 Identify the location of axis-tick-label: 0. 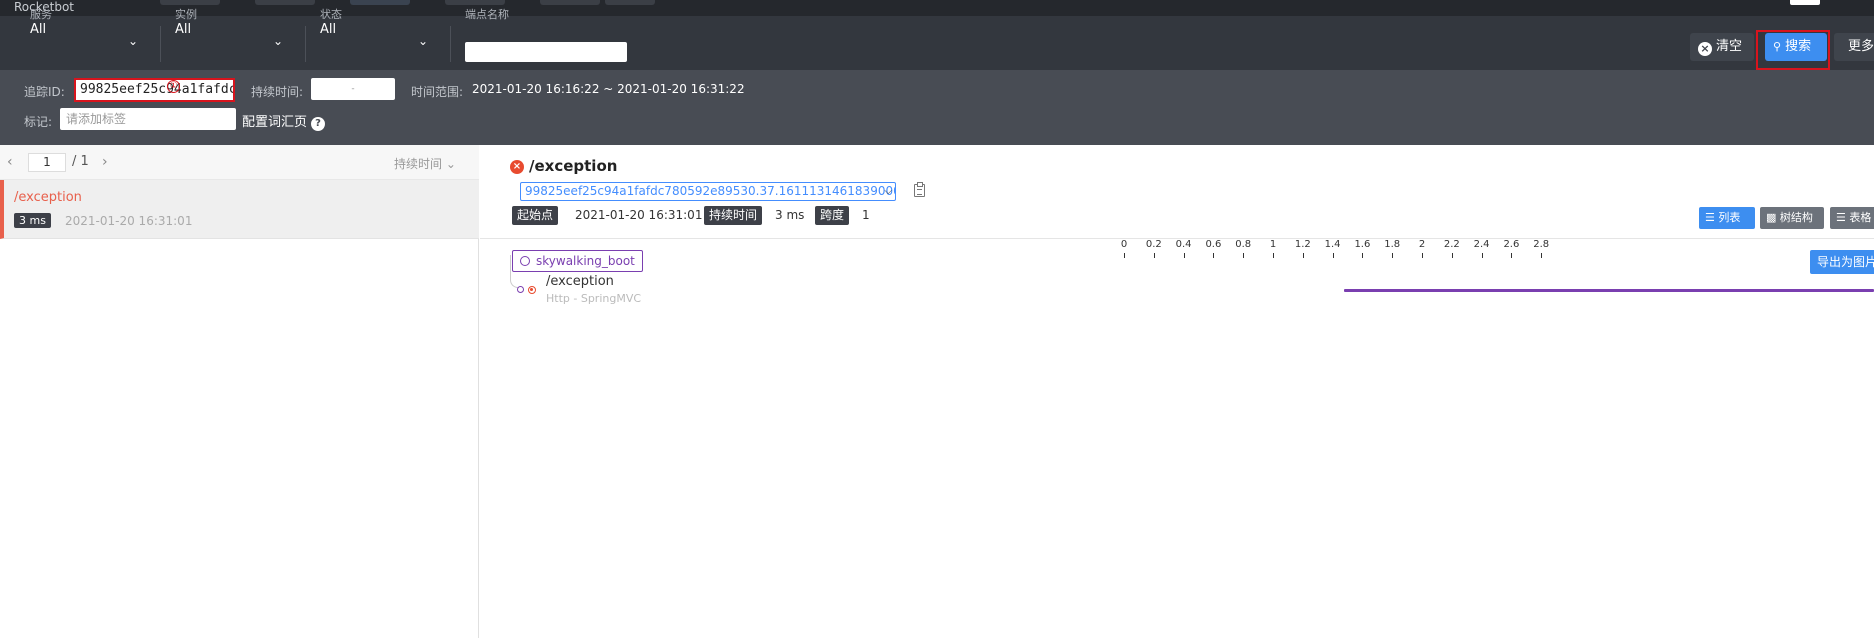
(1124, 244).